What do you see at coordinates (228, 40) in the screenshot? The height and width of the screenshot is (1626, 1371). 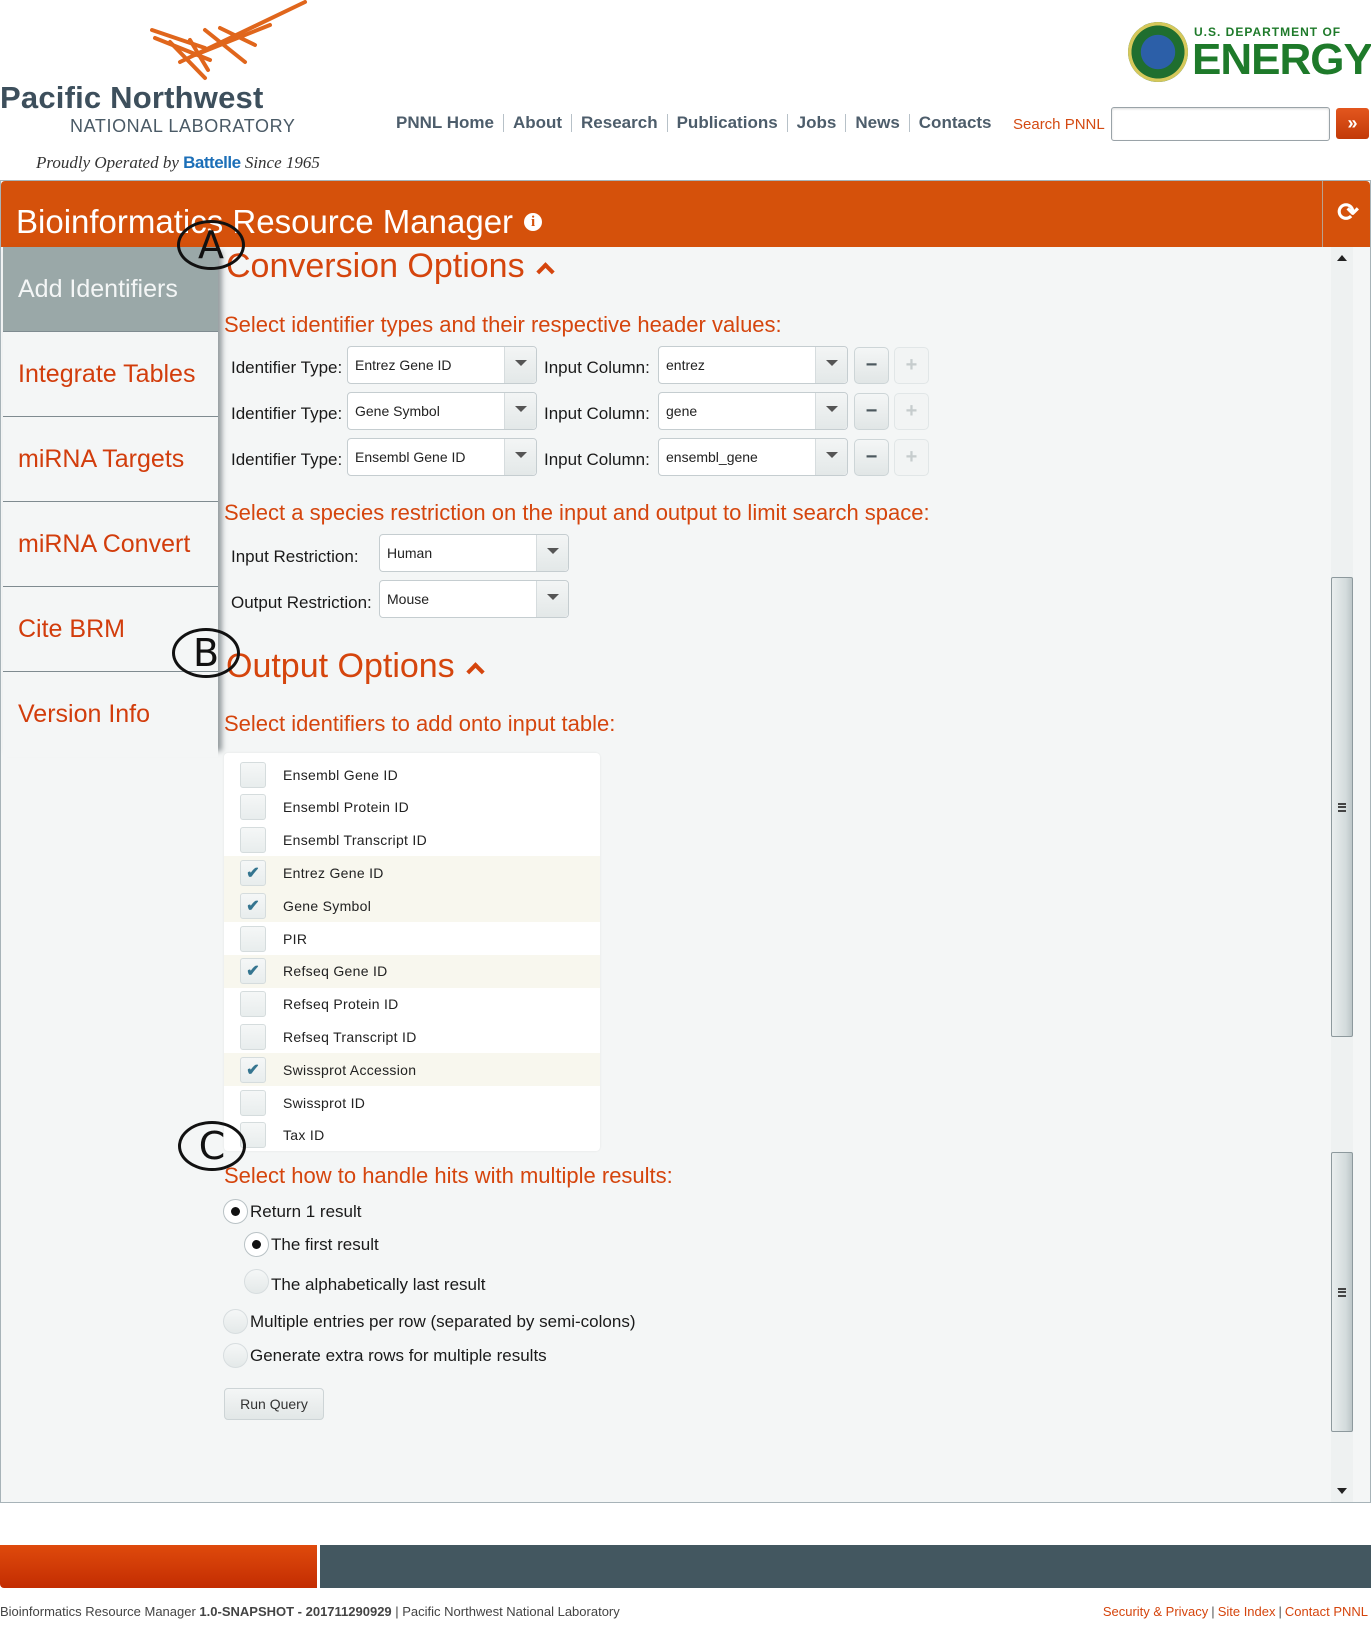 I see `pnnl-logo-mark-icon` at bounding box center [228, 40].